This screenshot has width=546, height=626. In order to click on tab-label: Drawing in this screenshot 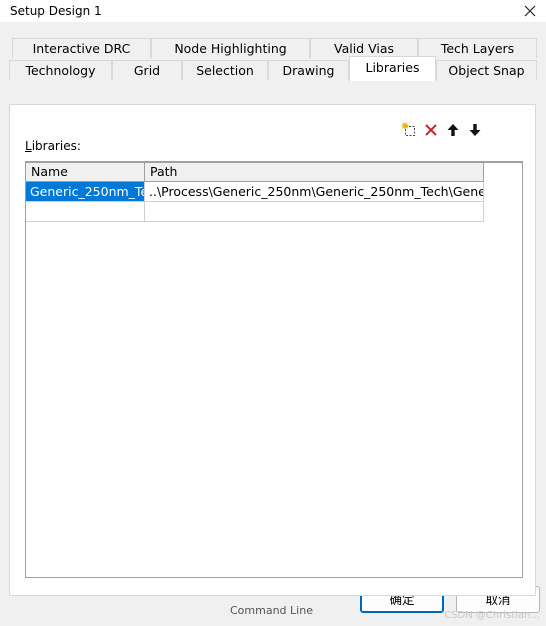, I will do `click(308, 70)`.